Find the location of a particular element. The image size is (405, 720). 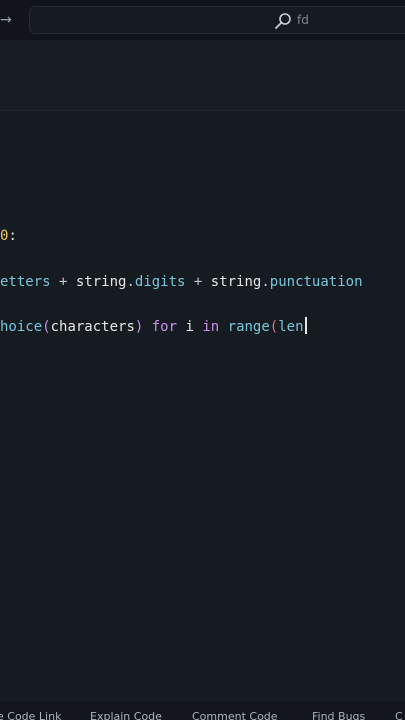

code-line: 0: is located at coordinates (8, 236).